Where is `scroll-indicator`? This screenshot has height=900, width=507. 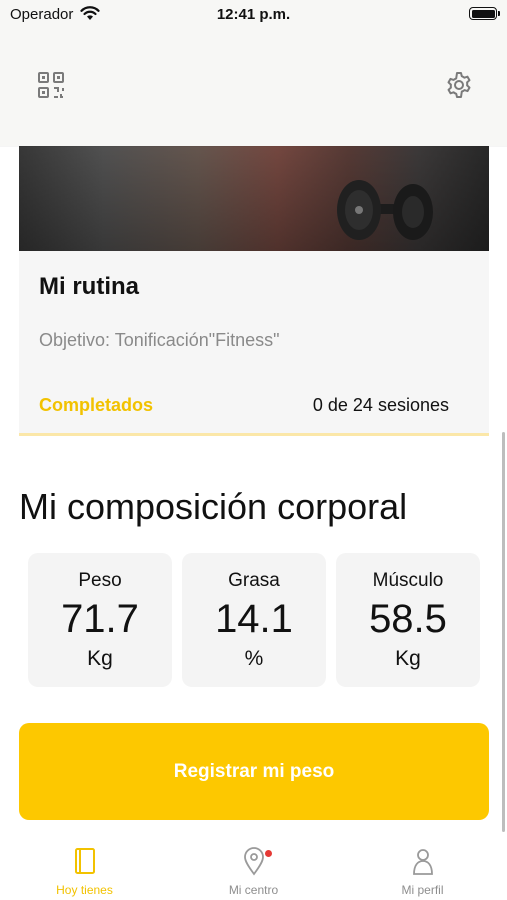 scroll-indicator is located at coordinates (503, 632).